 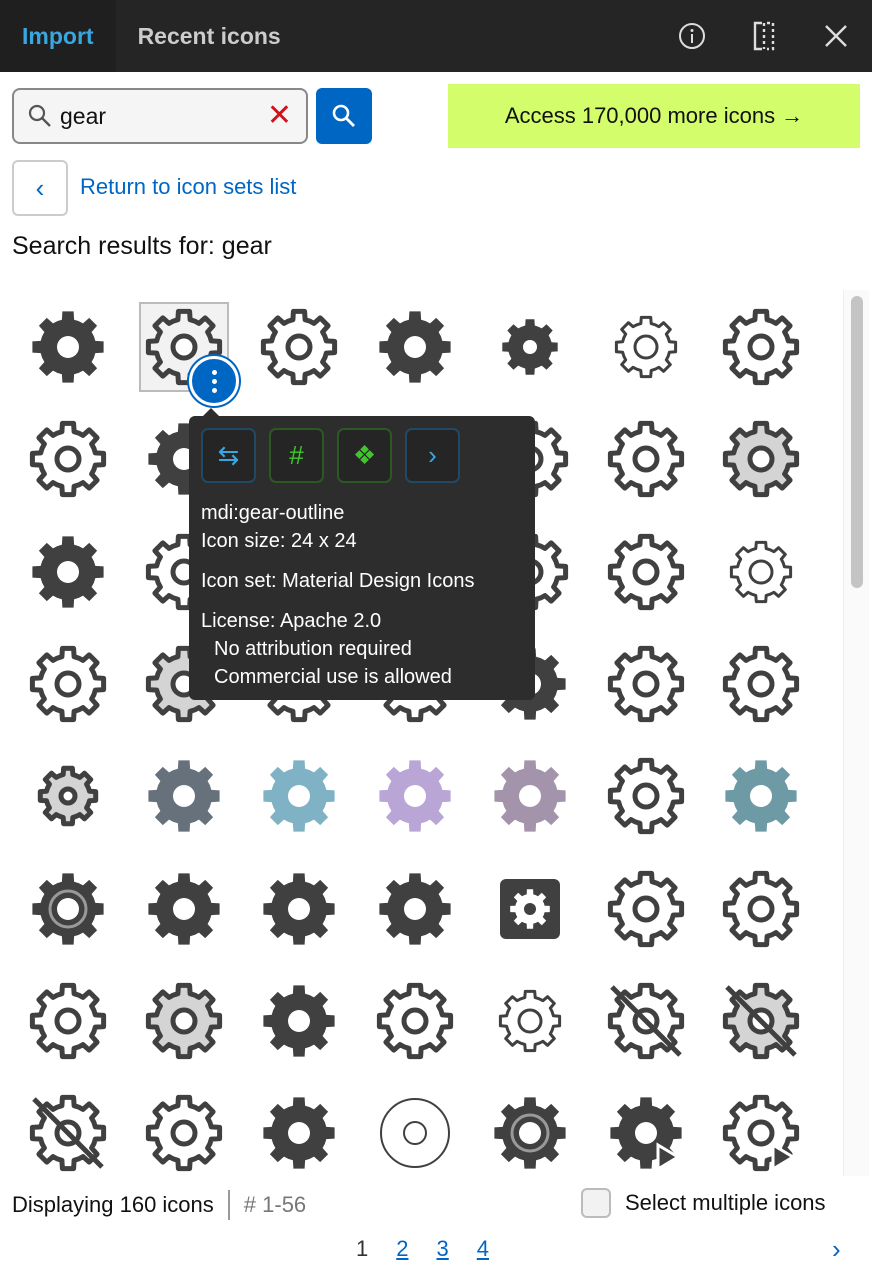 I want to click on return-to-icon-sets-link: Return to icon sets list, so click(x=188, y=187).